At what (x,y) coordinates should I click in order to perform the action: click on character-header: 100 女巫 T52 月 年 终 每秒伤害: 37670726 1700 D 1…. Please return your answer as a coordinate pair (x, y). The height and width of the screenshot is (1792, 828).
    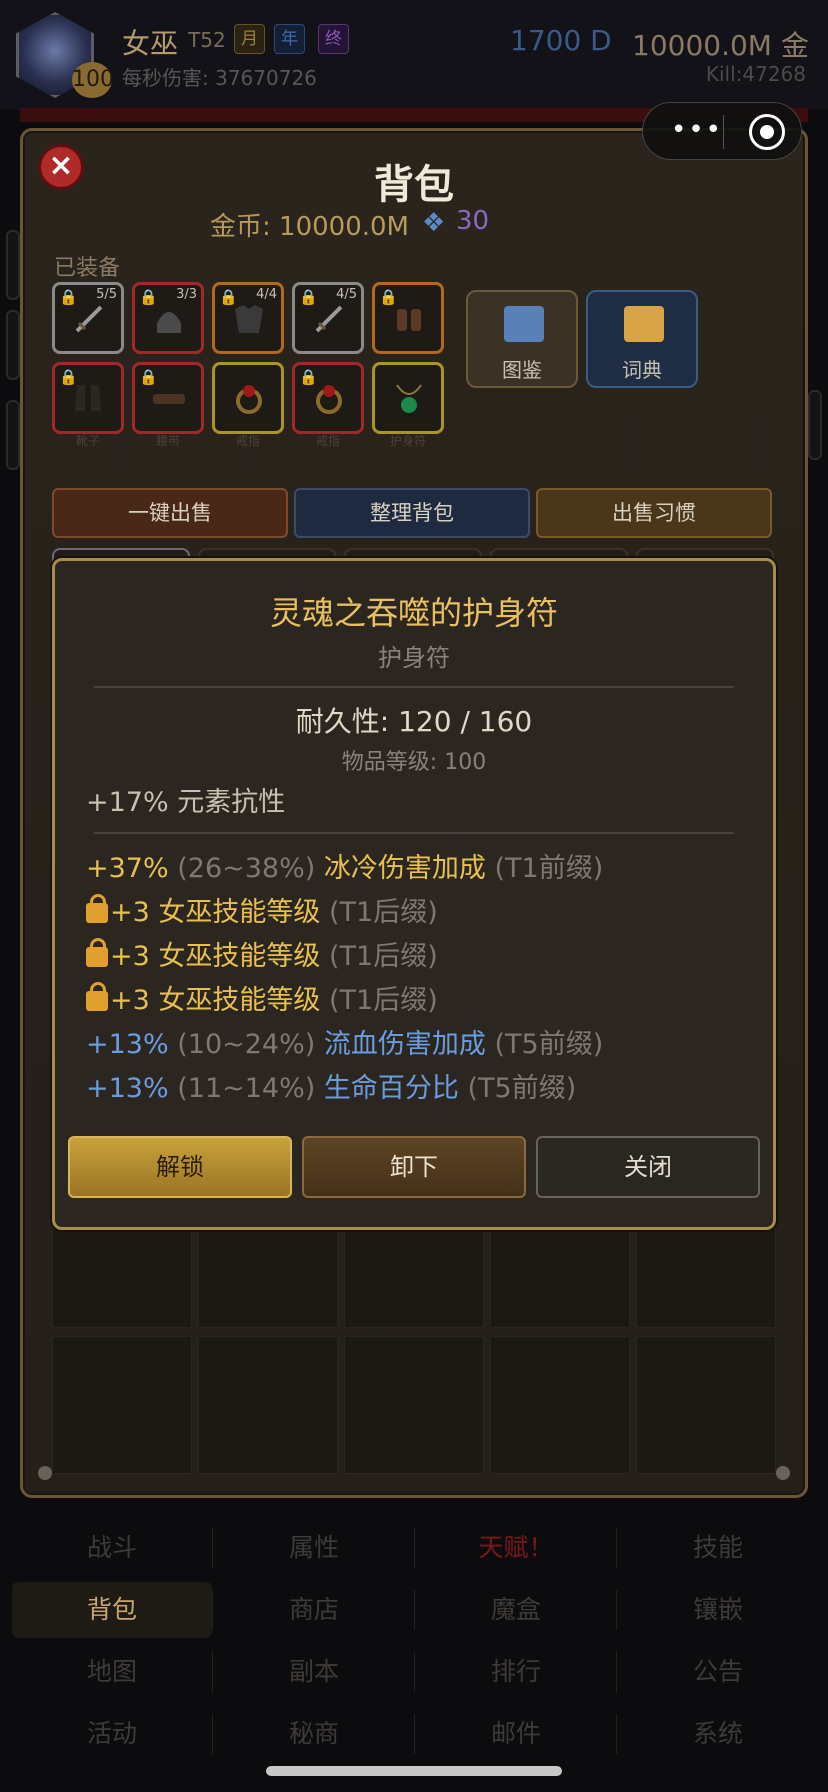
    Looking at the image, I should click on (414, 55).